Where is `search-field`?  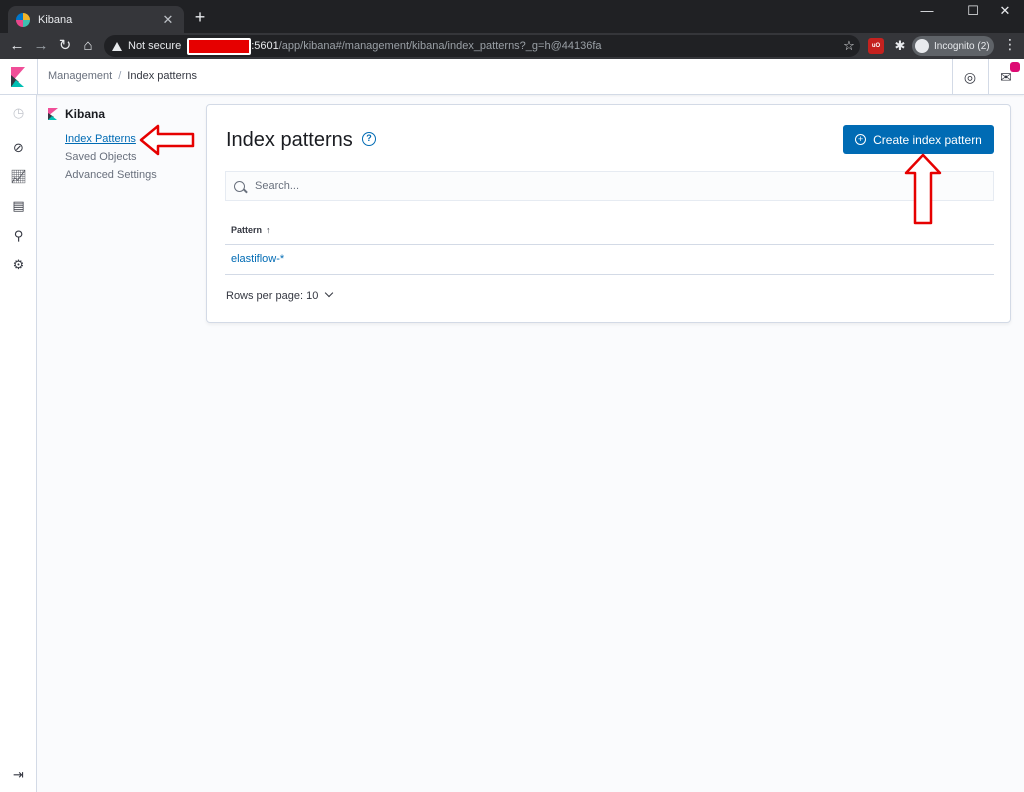 search-field is located at coordinates (609, 186).